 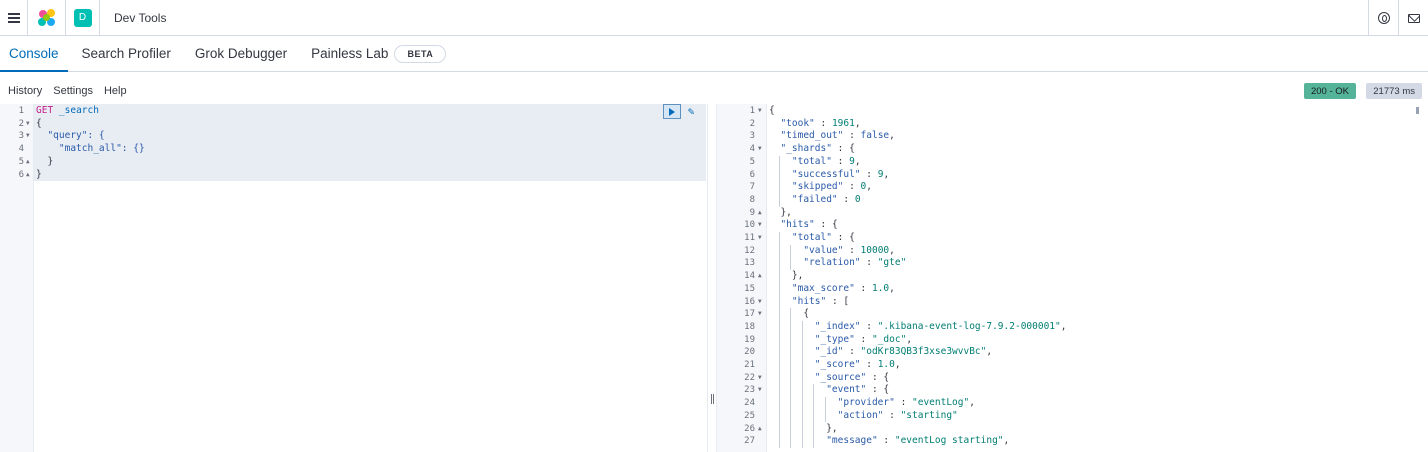 I want to click on response-line: "_source" : {, so click(x=852, y=377).